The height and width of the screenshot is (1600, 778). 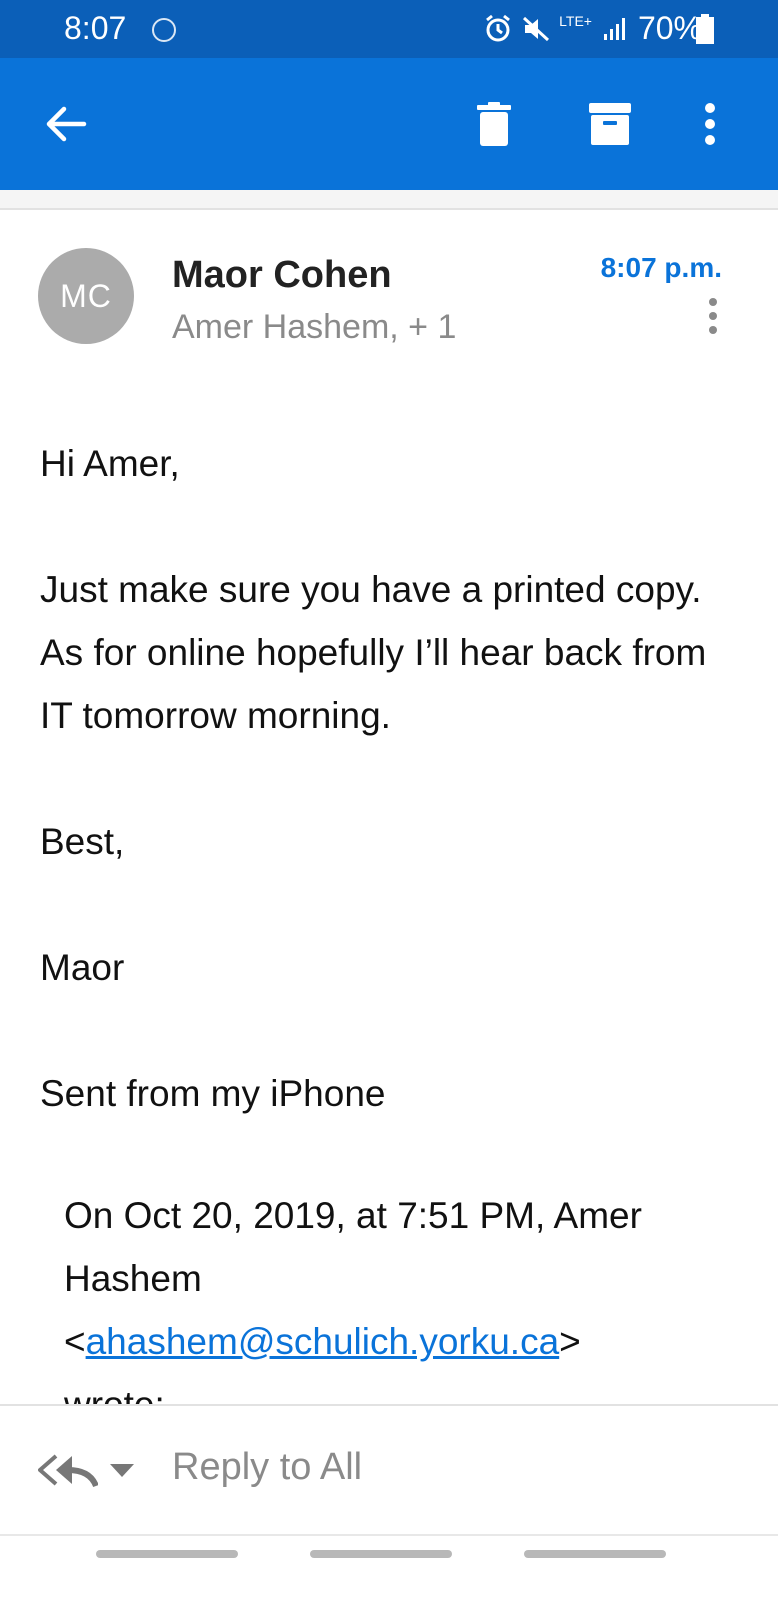 I want to click on status-icons: LTE+ 70%, so click(x=592, y=28).